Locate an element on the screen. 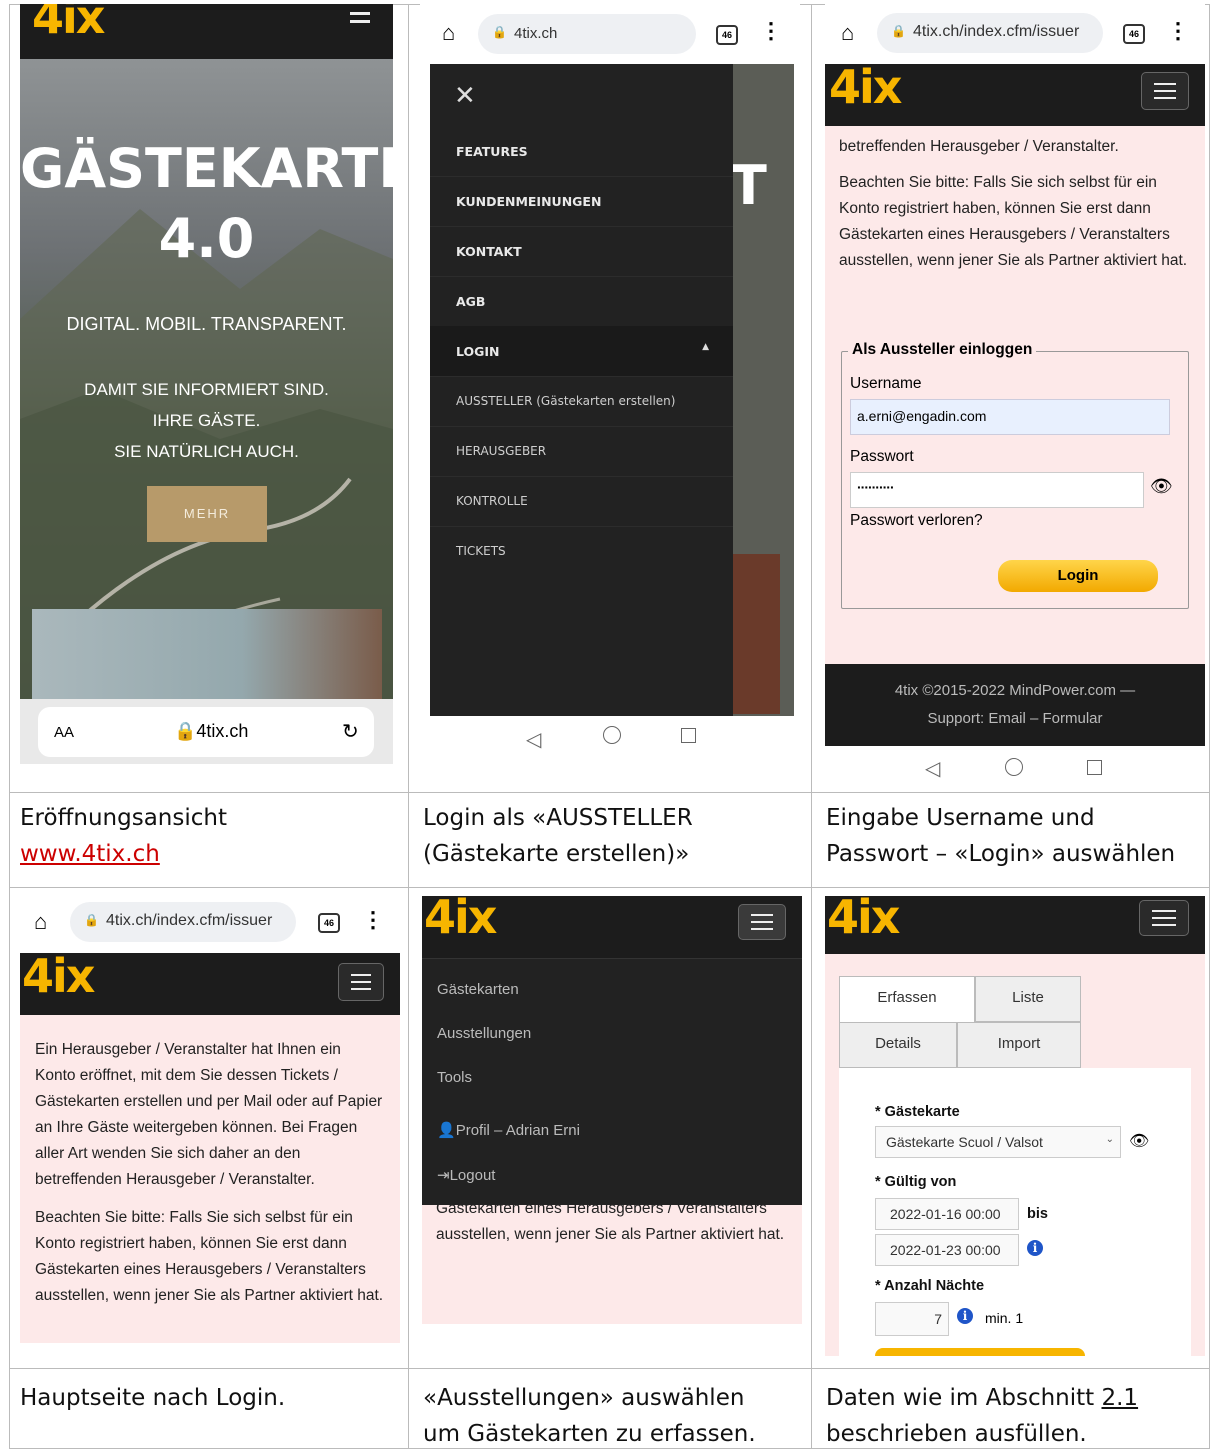  menu-item-agb: AGB is located at coordinates (581, 301).